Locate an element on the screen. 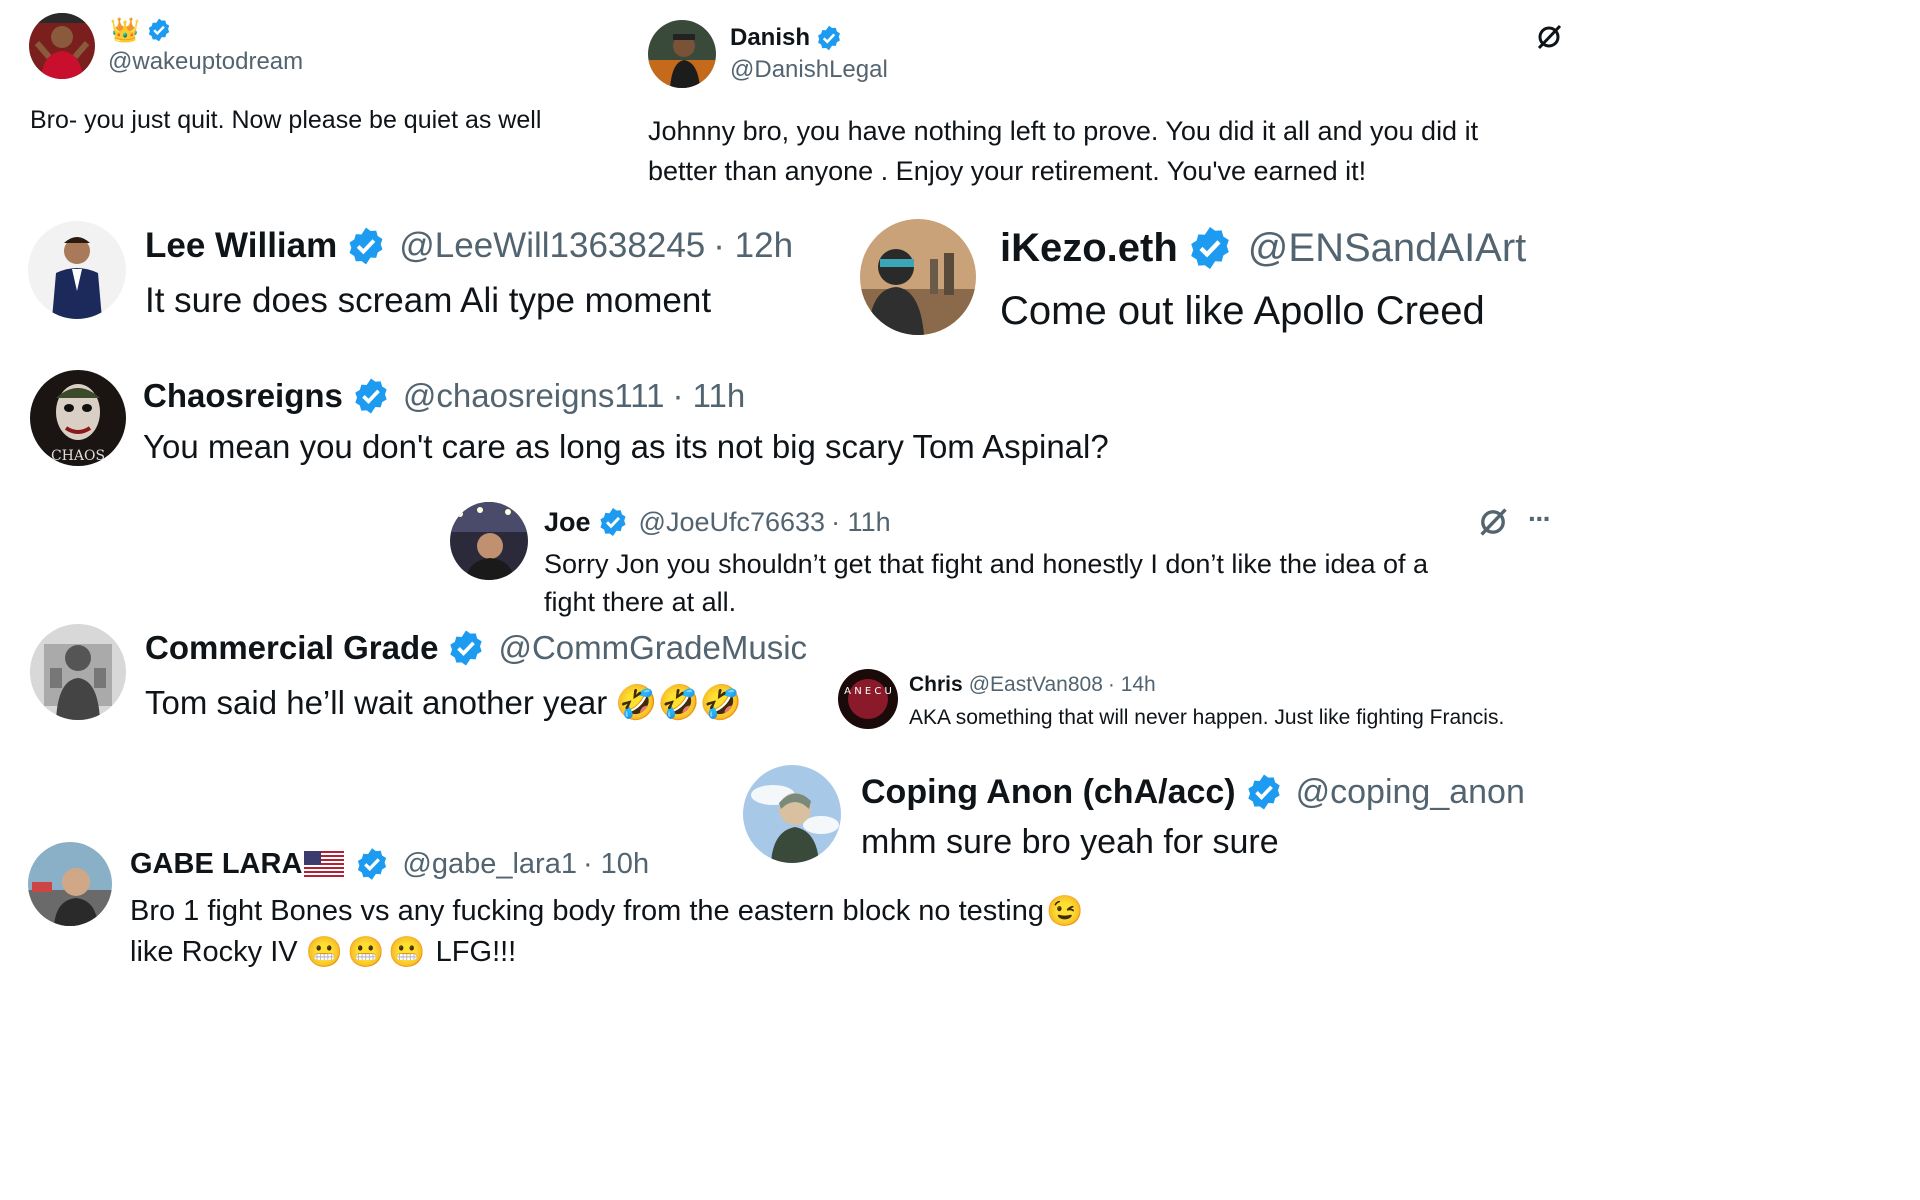 The image size is (1920, 1200). display-name: Lee William is located at coordinates (241, 246).